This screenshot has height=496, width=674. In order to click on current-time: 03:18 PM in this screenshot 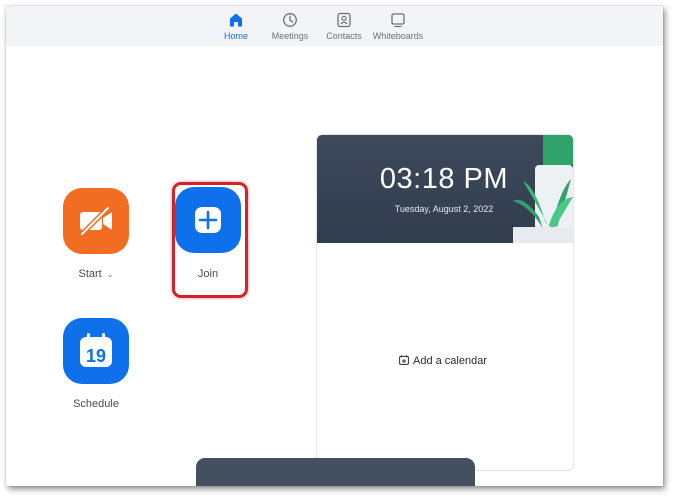, I will do `click(444, 179)`.